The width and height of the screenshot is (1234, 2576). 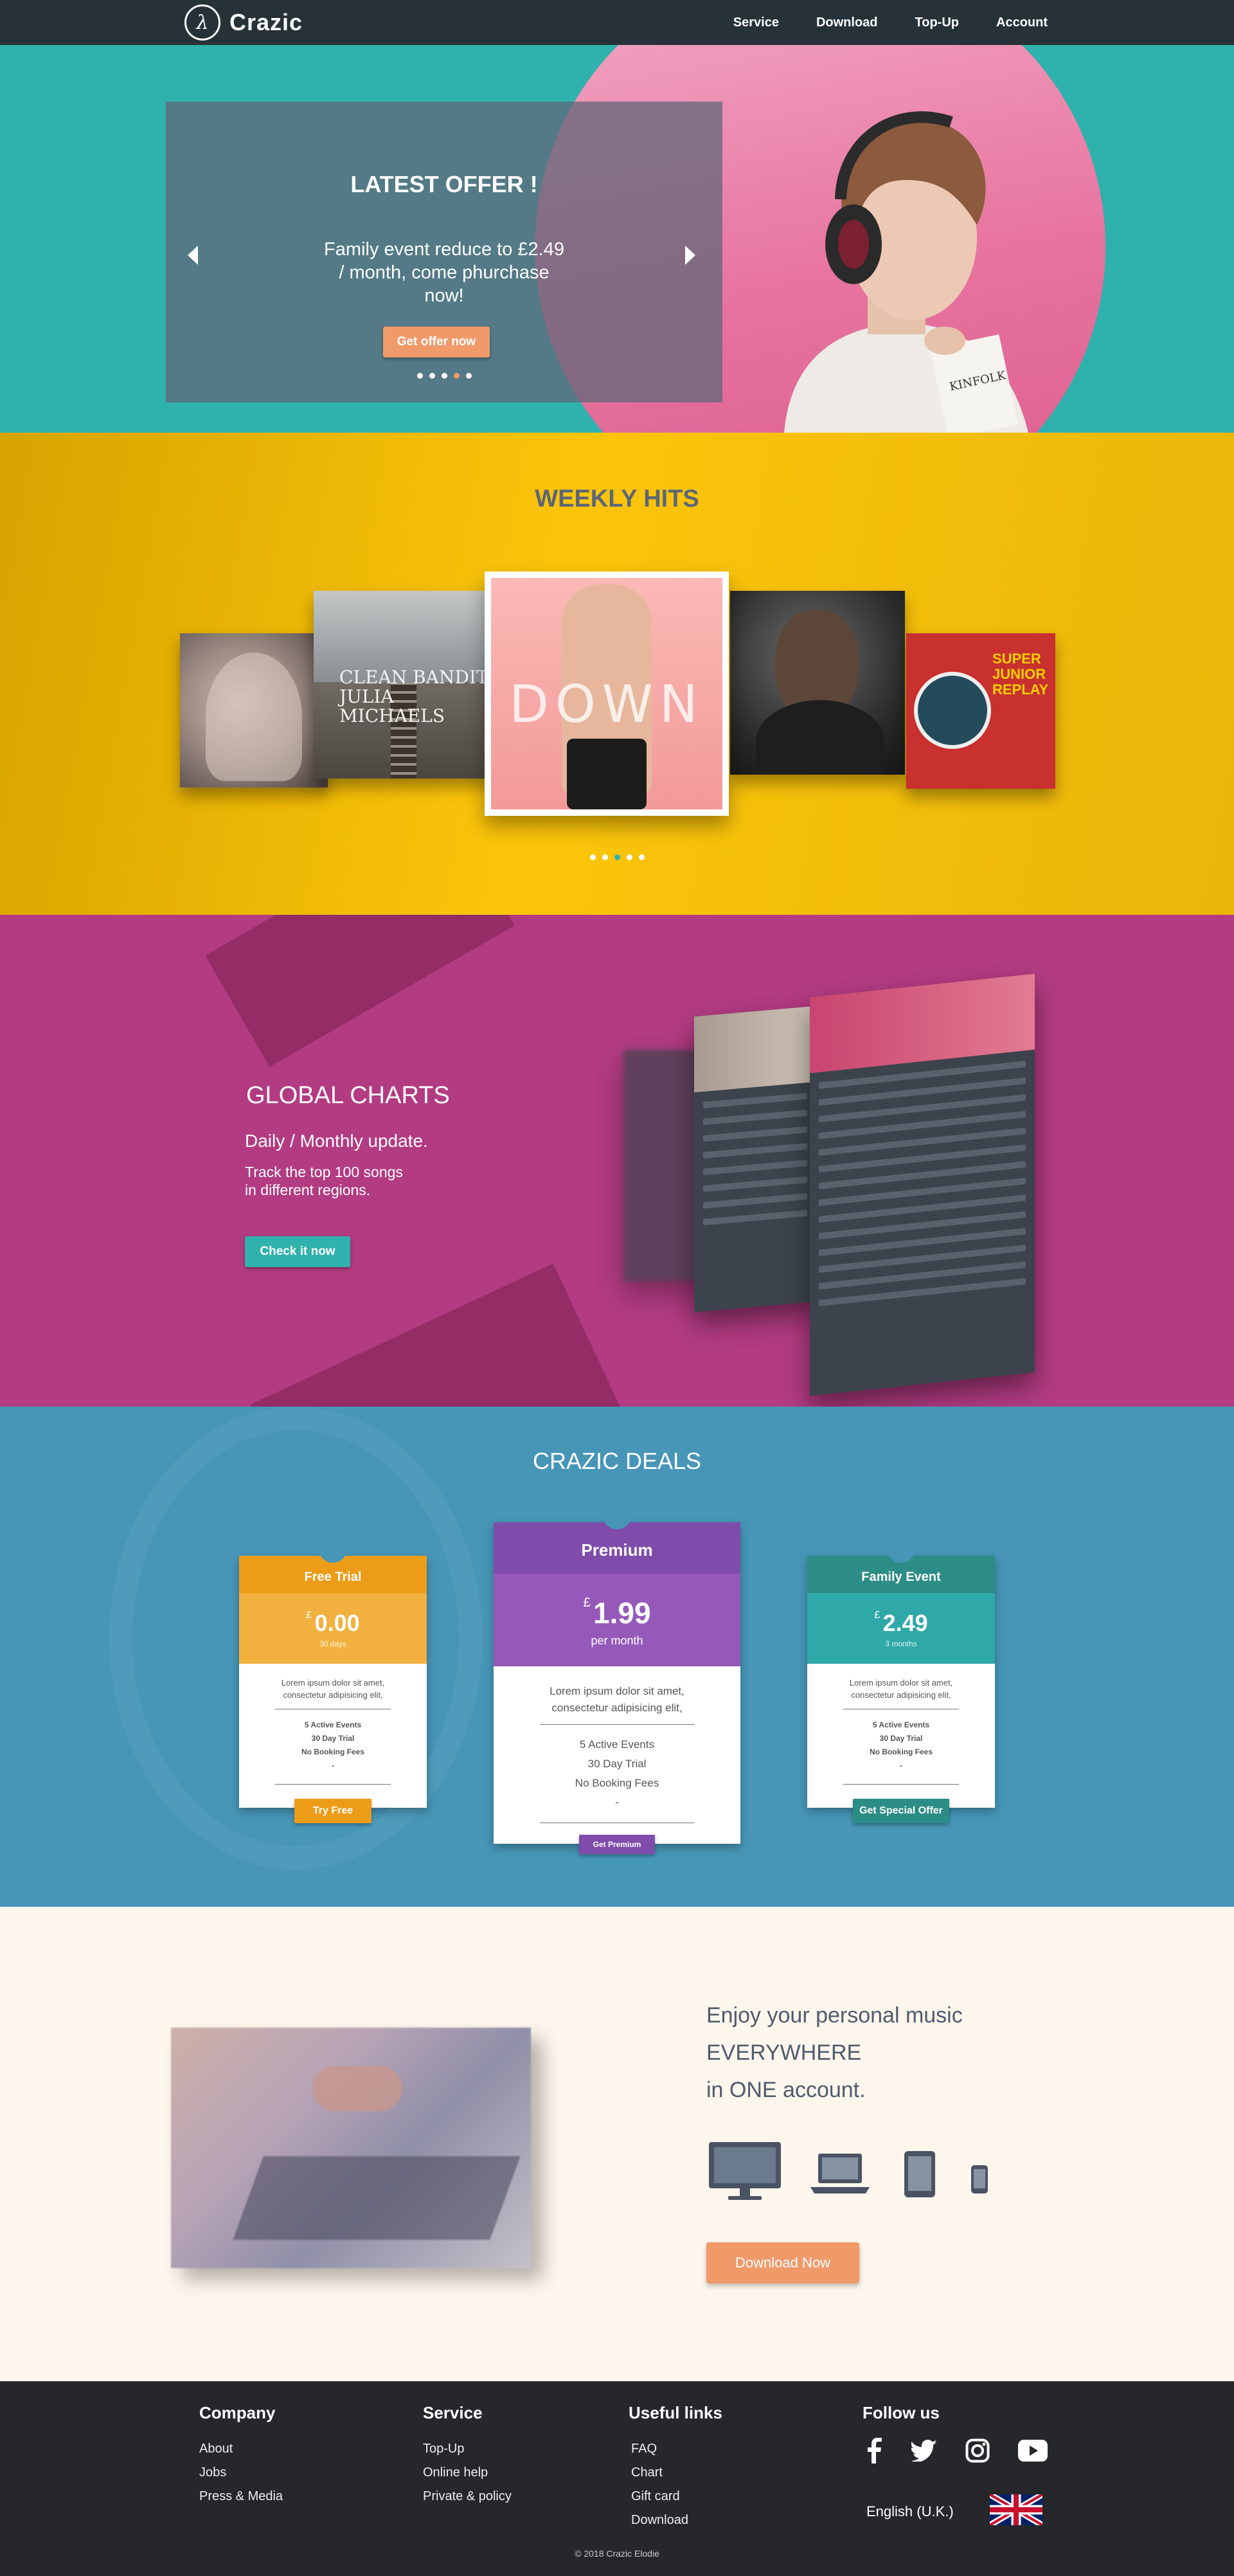 I want to click on top-navbar: λ Crazic Service Download Top-Up Account, so click(x=617, y=22).